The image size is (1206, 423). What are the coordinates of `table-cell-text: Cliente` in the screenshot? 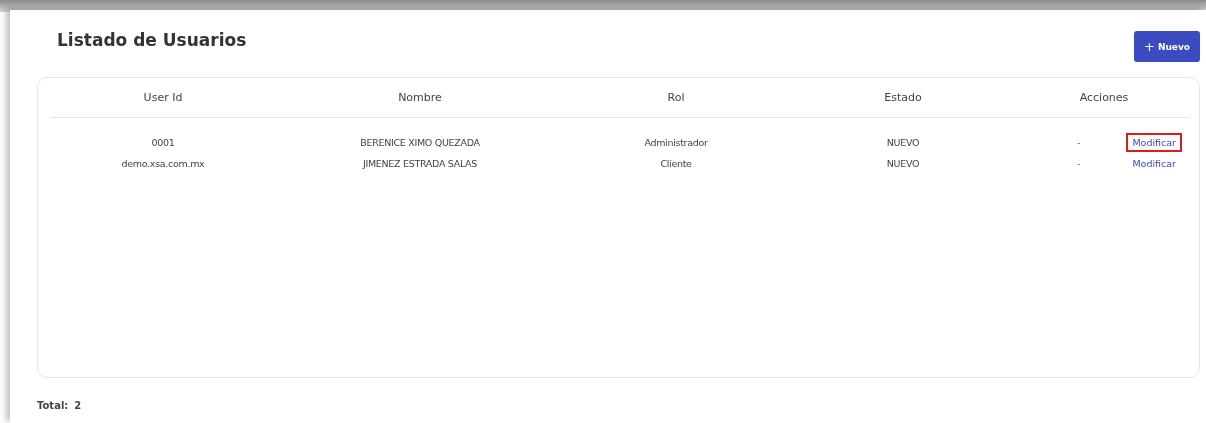 It's located at (676, 163).